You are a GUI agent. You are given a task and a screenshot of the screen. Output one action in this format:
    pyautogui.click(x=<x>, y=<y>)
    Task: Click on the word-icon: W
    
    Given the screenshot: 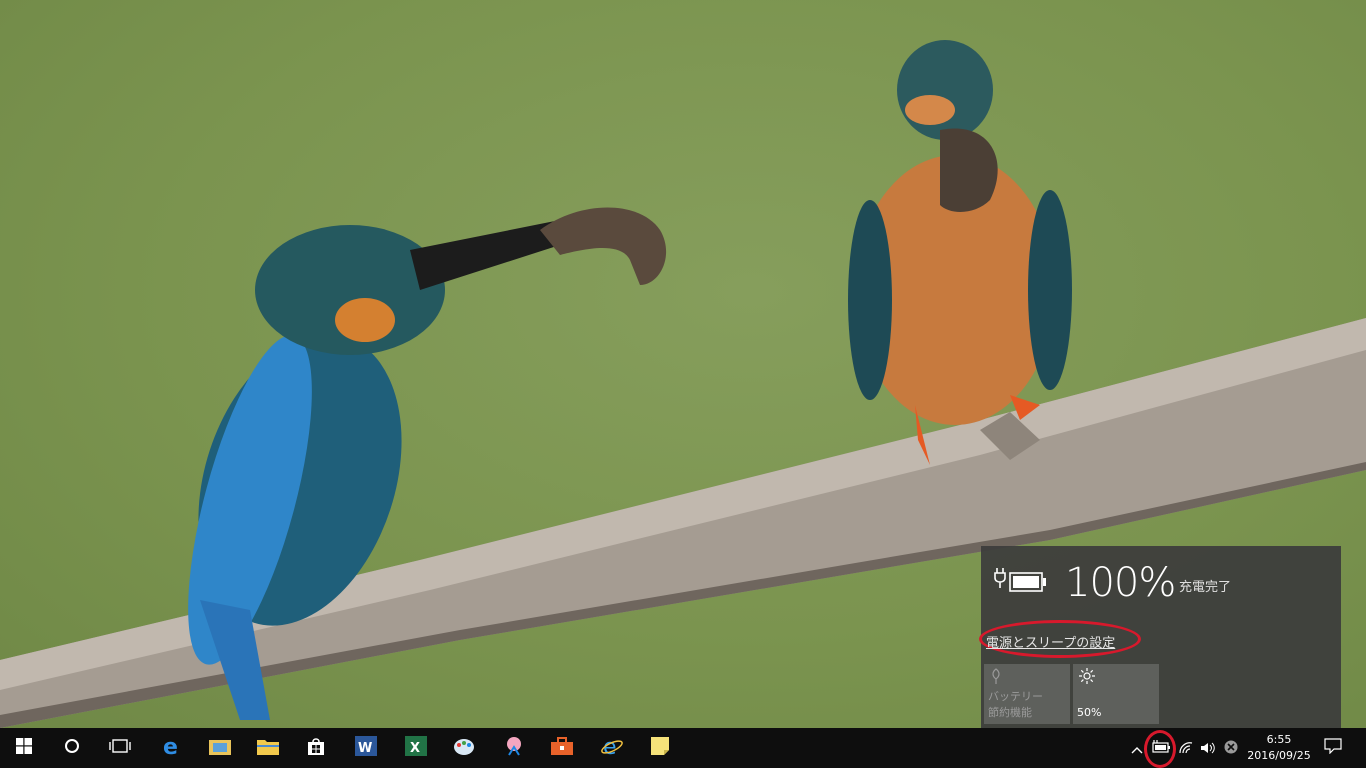 What is the action you would take?
    pyautogui.click(x=366, y=748)
    